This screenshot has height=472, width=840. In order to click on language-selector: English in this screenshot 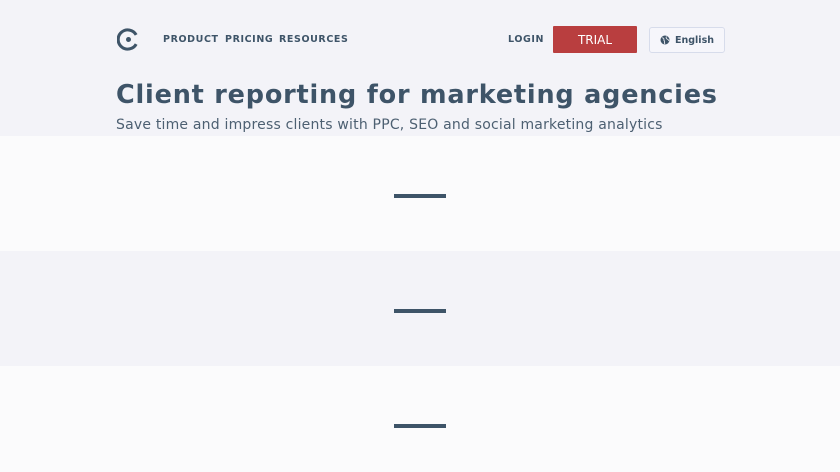, I will do `click(687, 40)`.